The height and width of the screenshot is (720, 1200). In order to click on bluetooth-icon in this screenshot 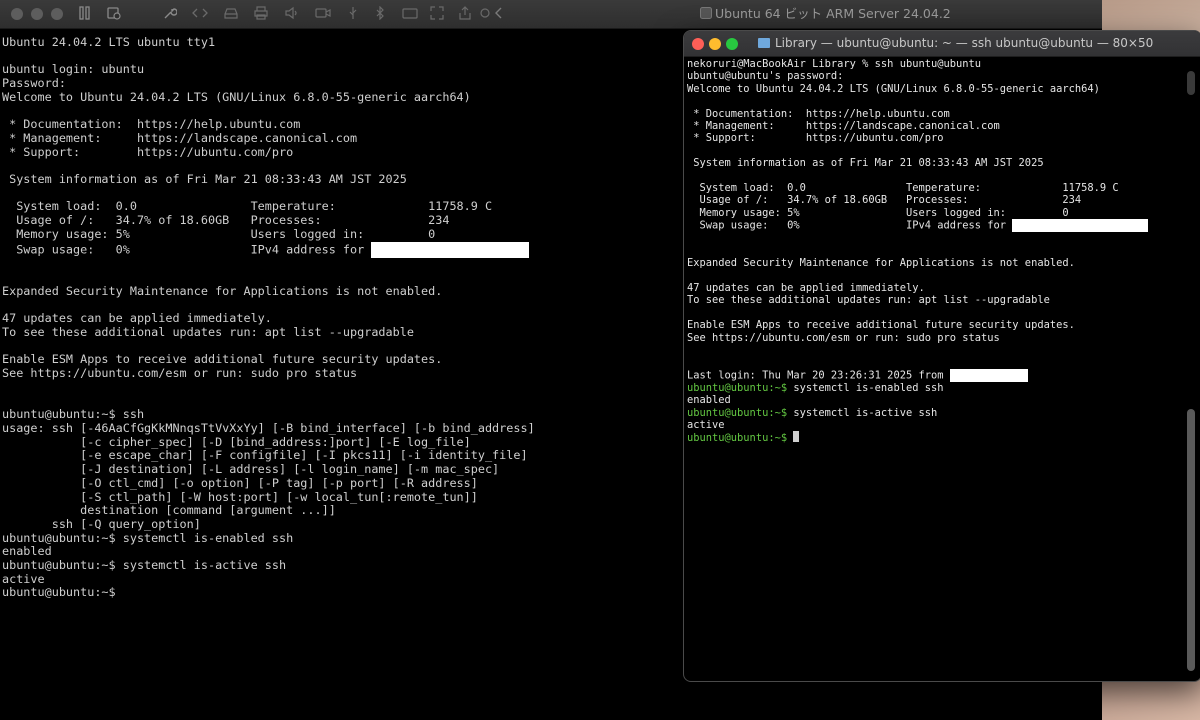, I will do `click(380, 13)`.